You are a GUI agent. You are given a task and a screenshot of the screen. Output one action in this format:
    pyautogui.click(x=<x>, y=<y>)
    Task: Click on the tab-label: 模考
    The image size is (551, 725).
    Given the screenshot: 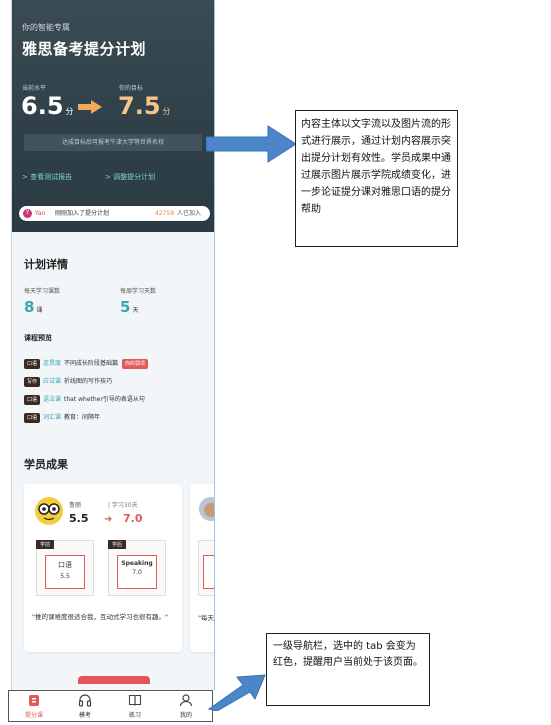 What is the action you would take?
    pyautogui.click(x=84, y=715)
    